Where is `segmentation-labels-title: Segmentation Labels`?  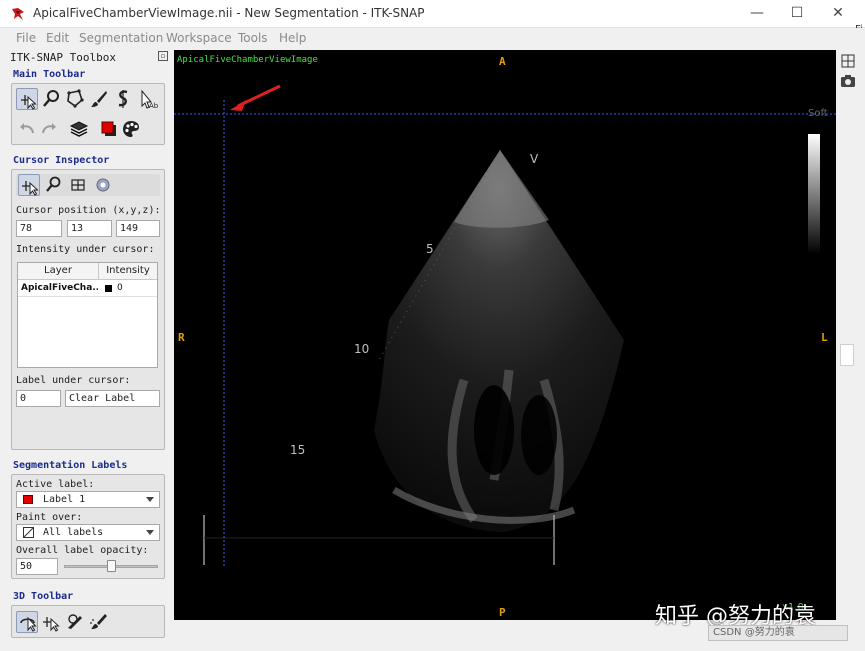
segmentation-labels-title: Segmentation Labels is located at coordinates (70, 465).